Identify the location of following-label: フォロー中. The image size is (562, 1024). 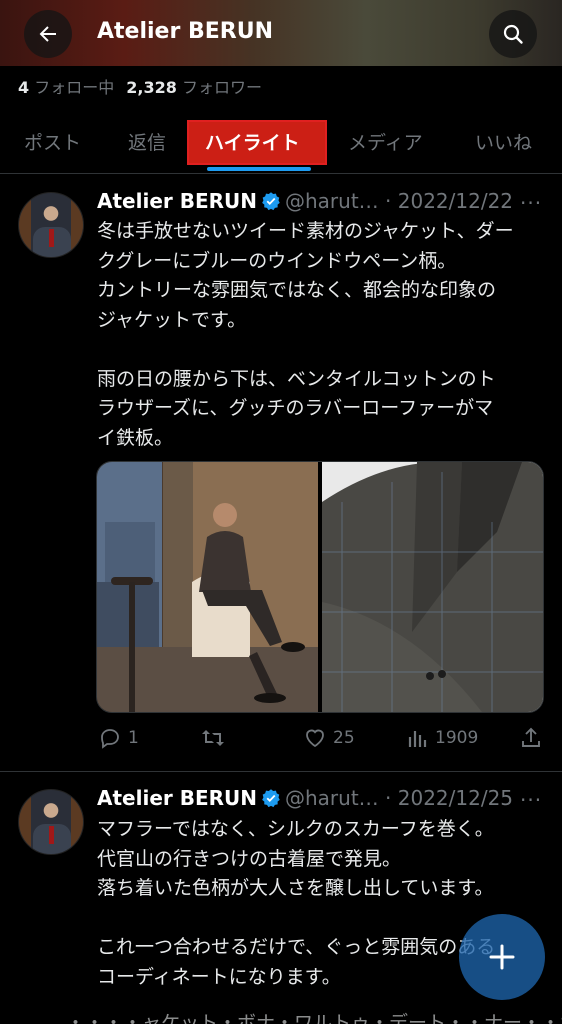
(74, 87).